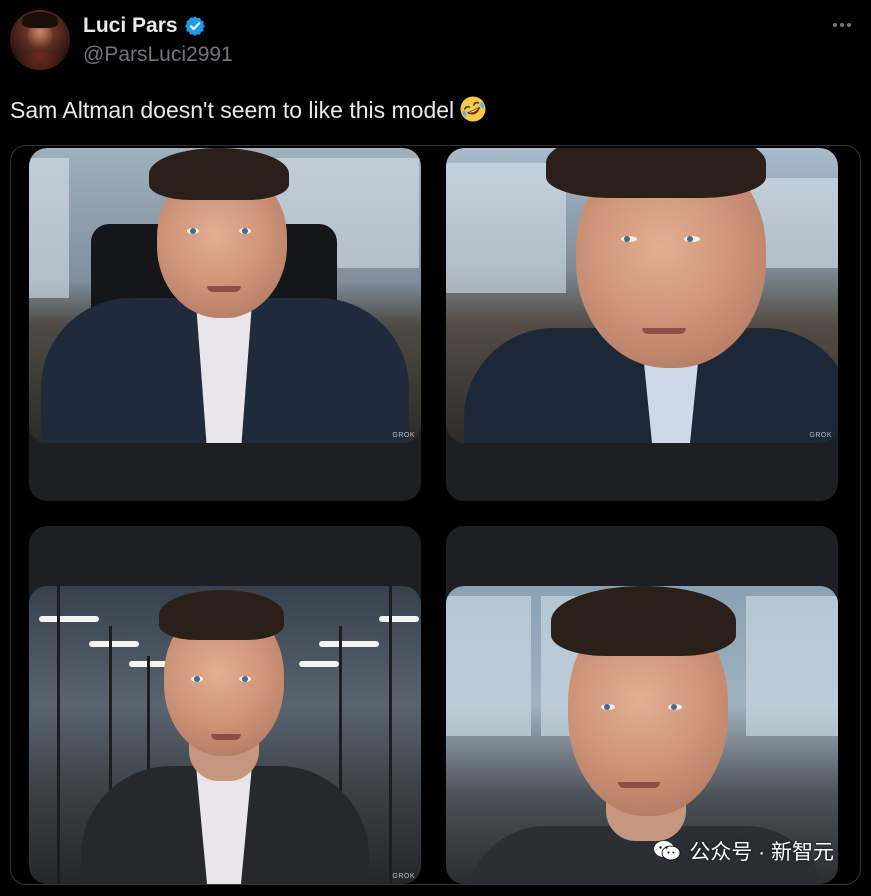  Describe the element at coordinates (194, 26) in the screenshot. I see `verified-badge-icon` at that location.